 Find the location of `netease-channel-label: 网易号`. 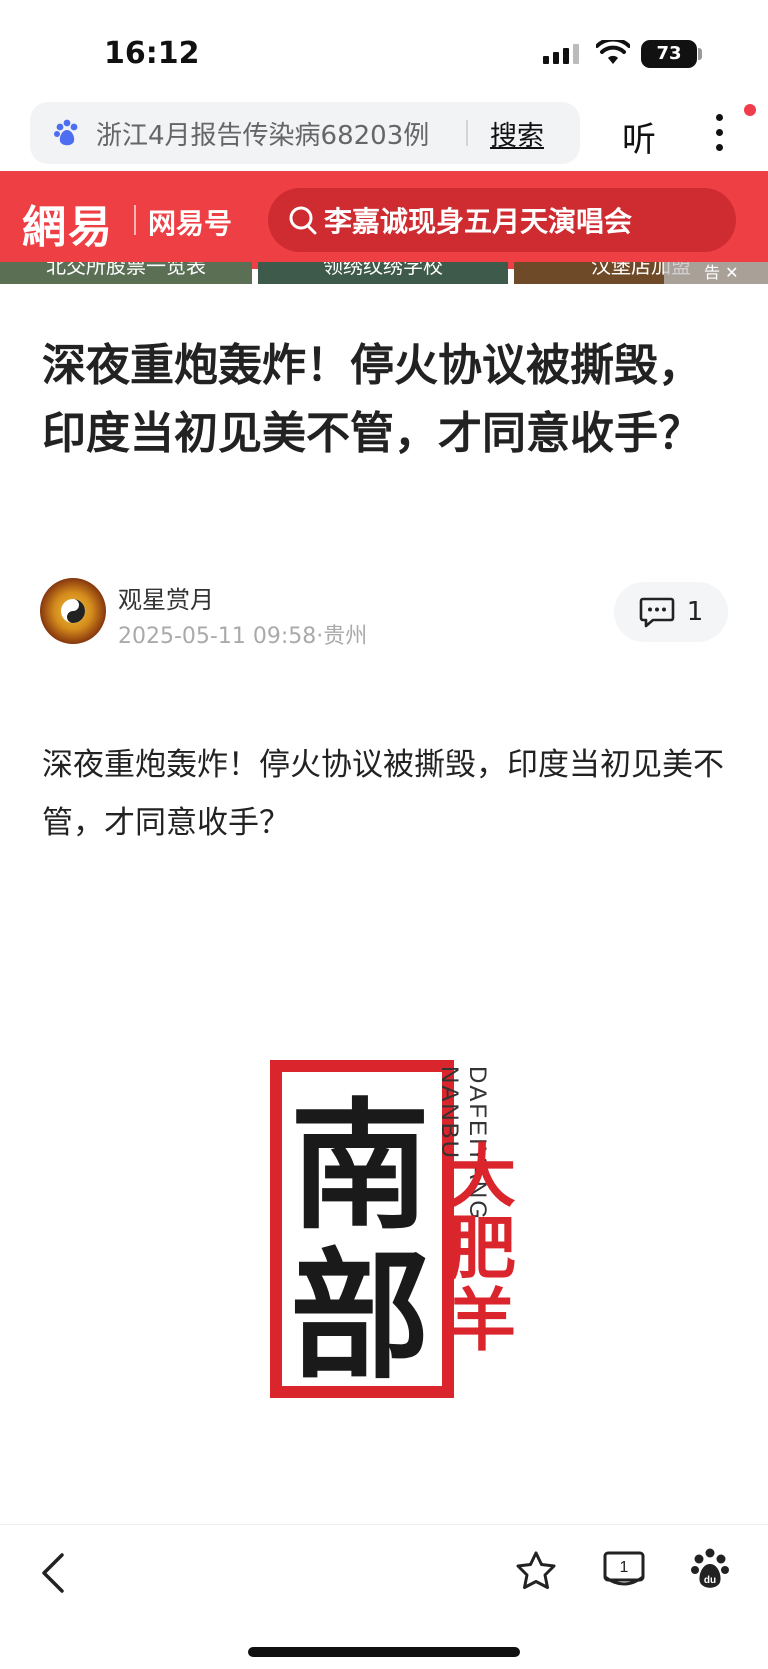

netease-channel-label: 网易号 is located at coordinates (190, 222).